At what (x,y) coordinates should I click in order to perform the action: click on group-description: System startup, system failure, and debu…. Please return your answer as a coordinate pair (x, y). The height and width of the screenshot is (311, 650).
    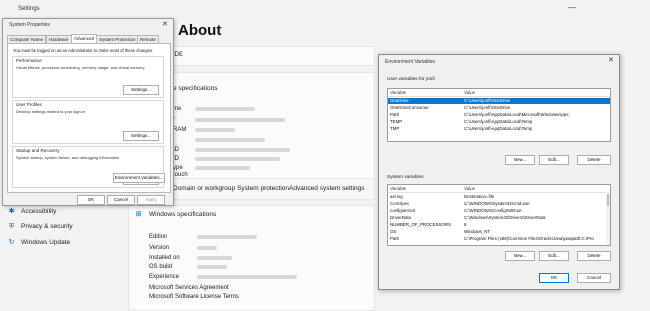
    Looking at the image, I should click on (68, 157).